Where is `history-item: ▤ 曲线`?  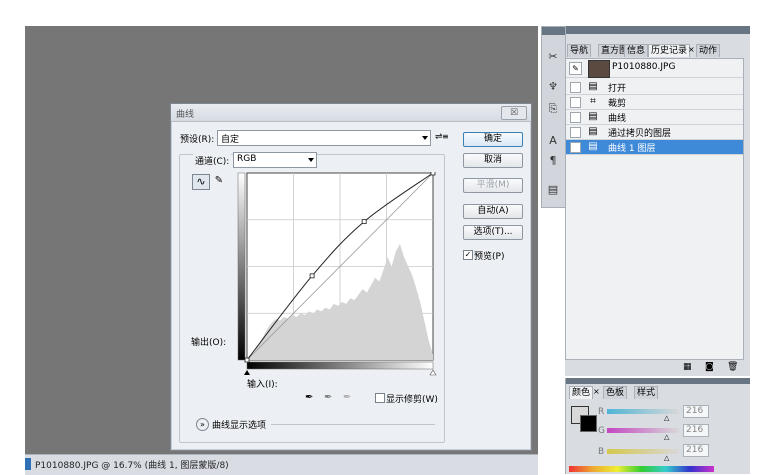
history-item: ▤ 曲线 is located at coordinates (654, 117).